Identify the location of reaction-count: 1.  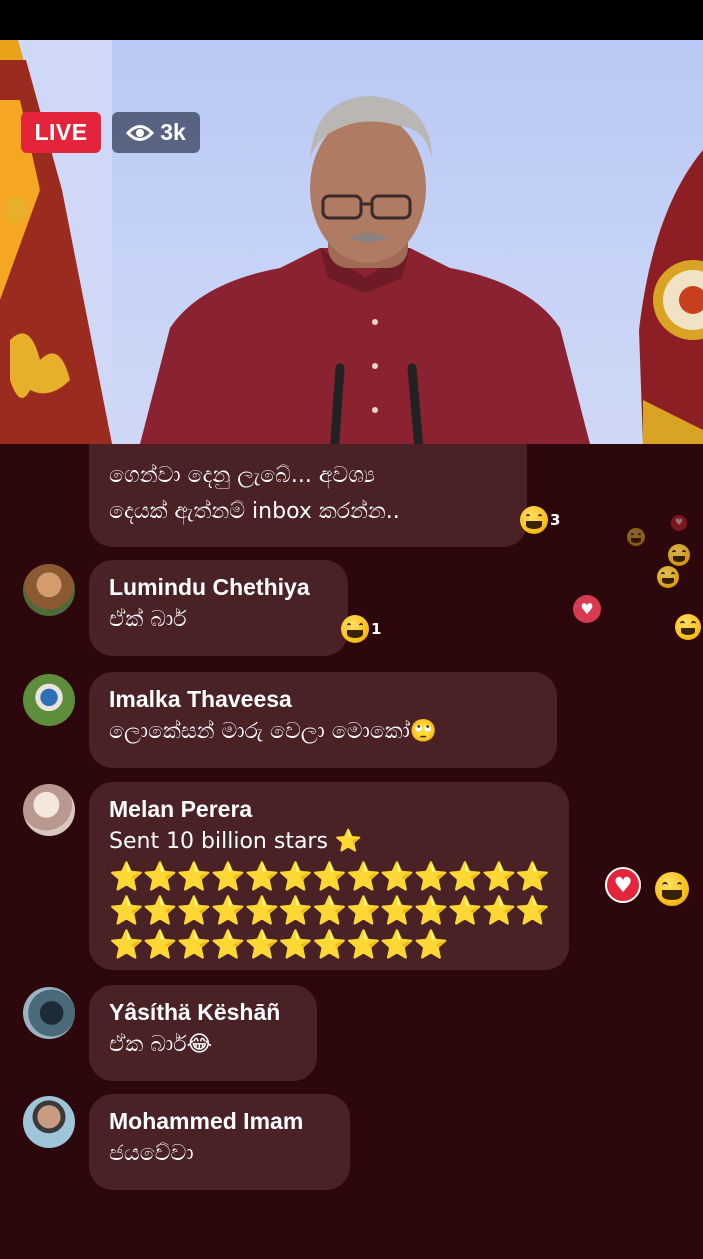
(376, 629).